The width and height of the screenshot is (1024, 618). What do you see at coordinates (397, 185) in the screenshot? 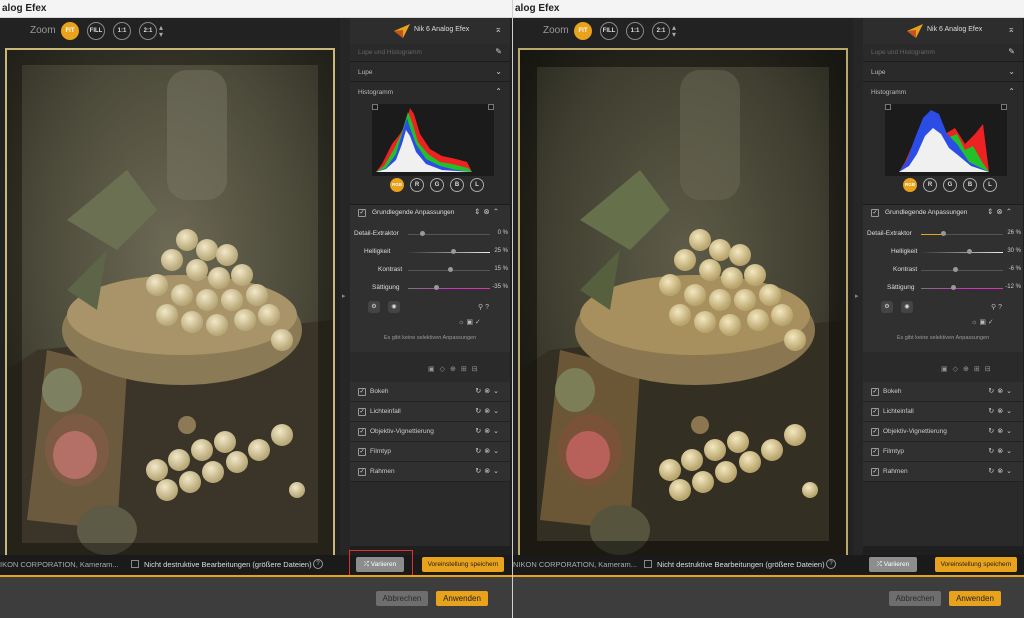
I see `channel-rgb: RGB` at bounding box center [397, 185].